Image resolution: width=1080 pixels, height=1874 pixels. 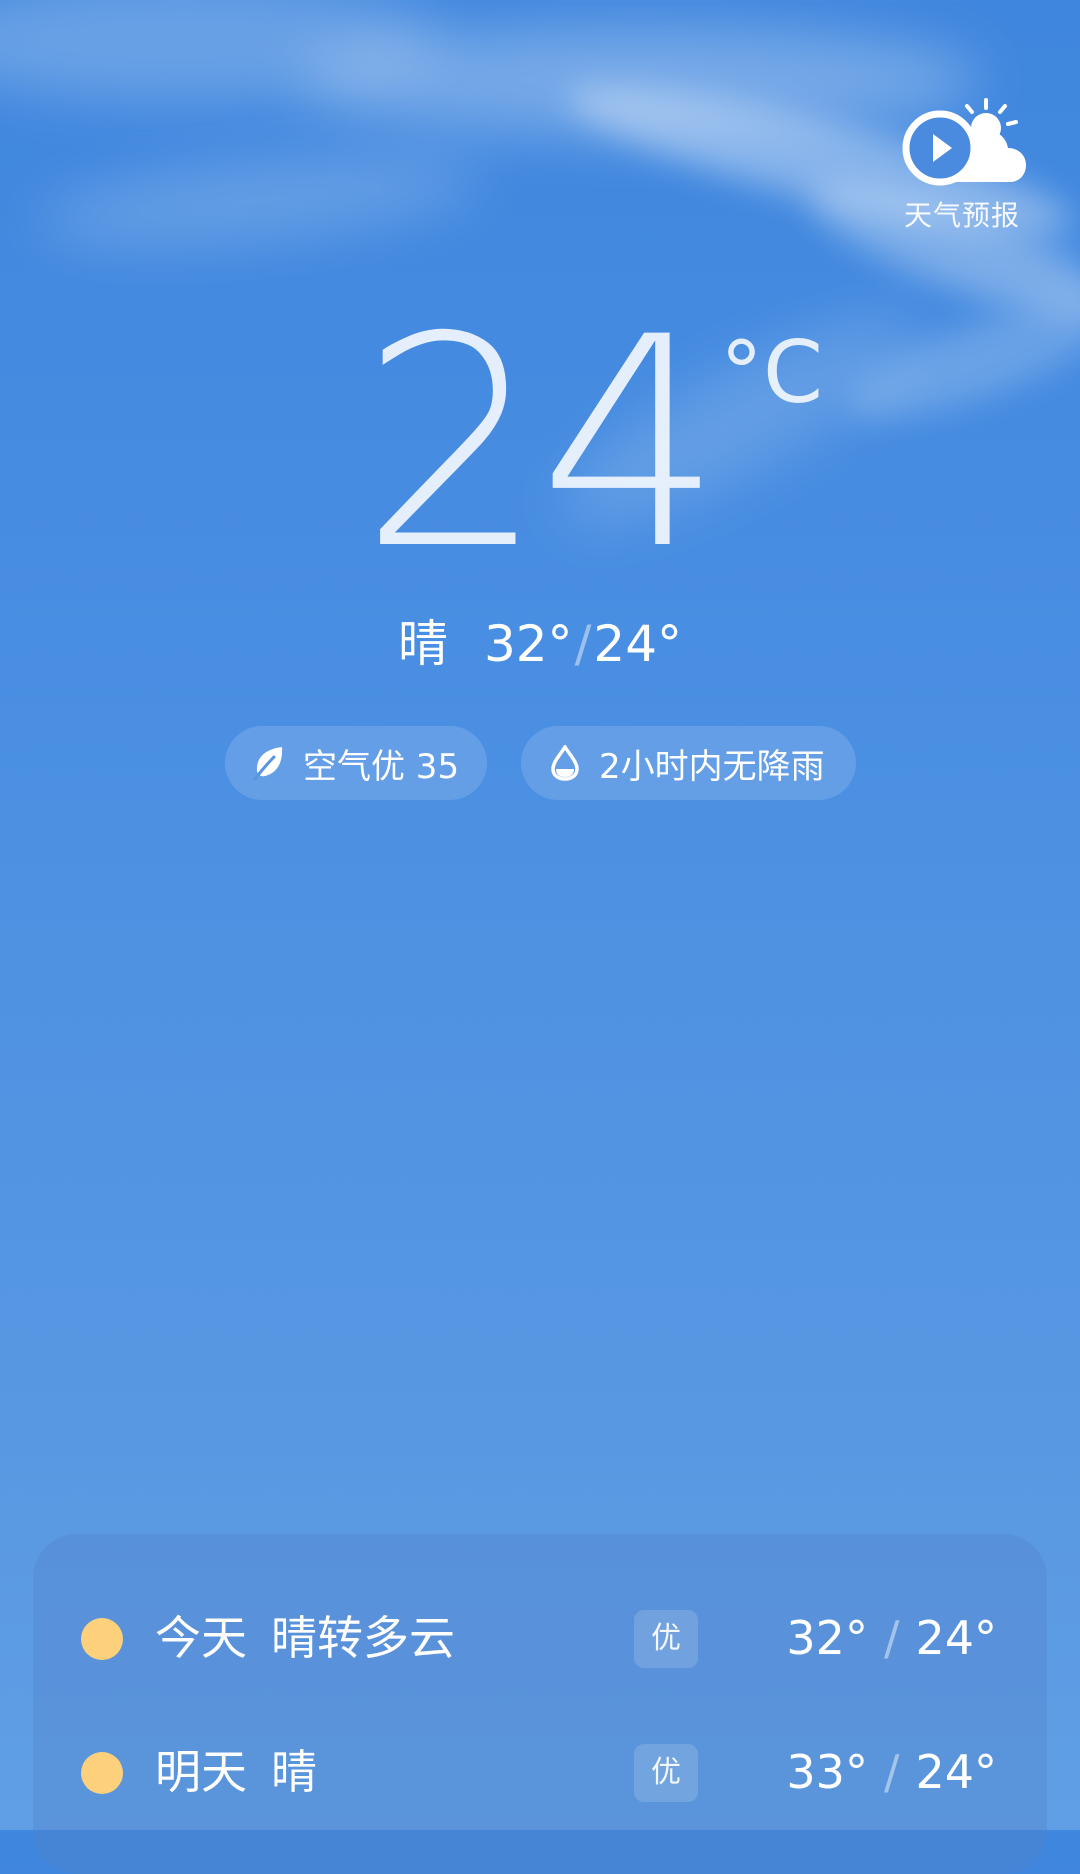 I want to click on temperature-value: 24, so click(x=541, y=444).